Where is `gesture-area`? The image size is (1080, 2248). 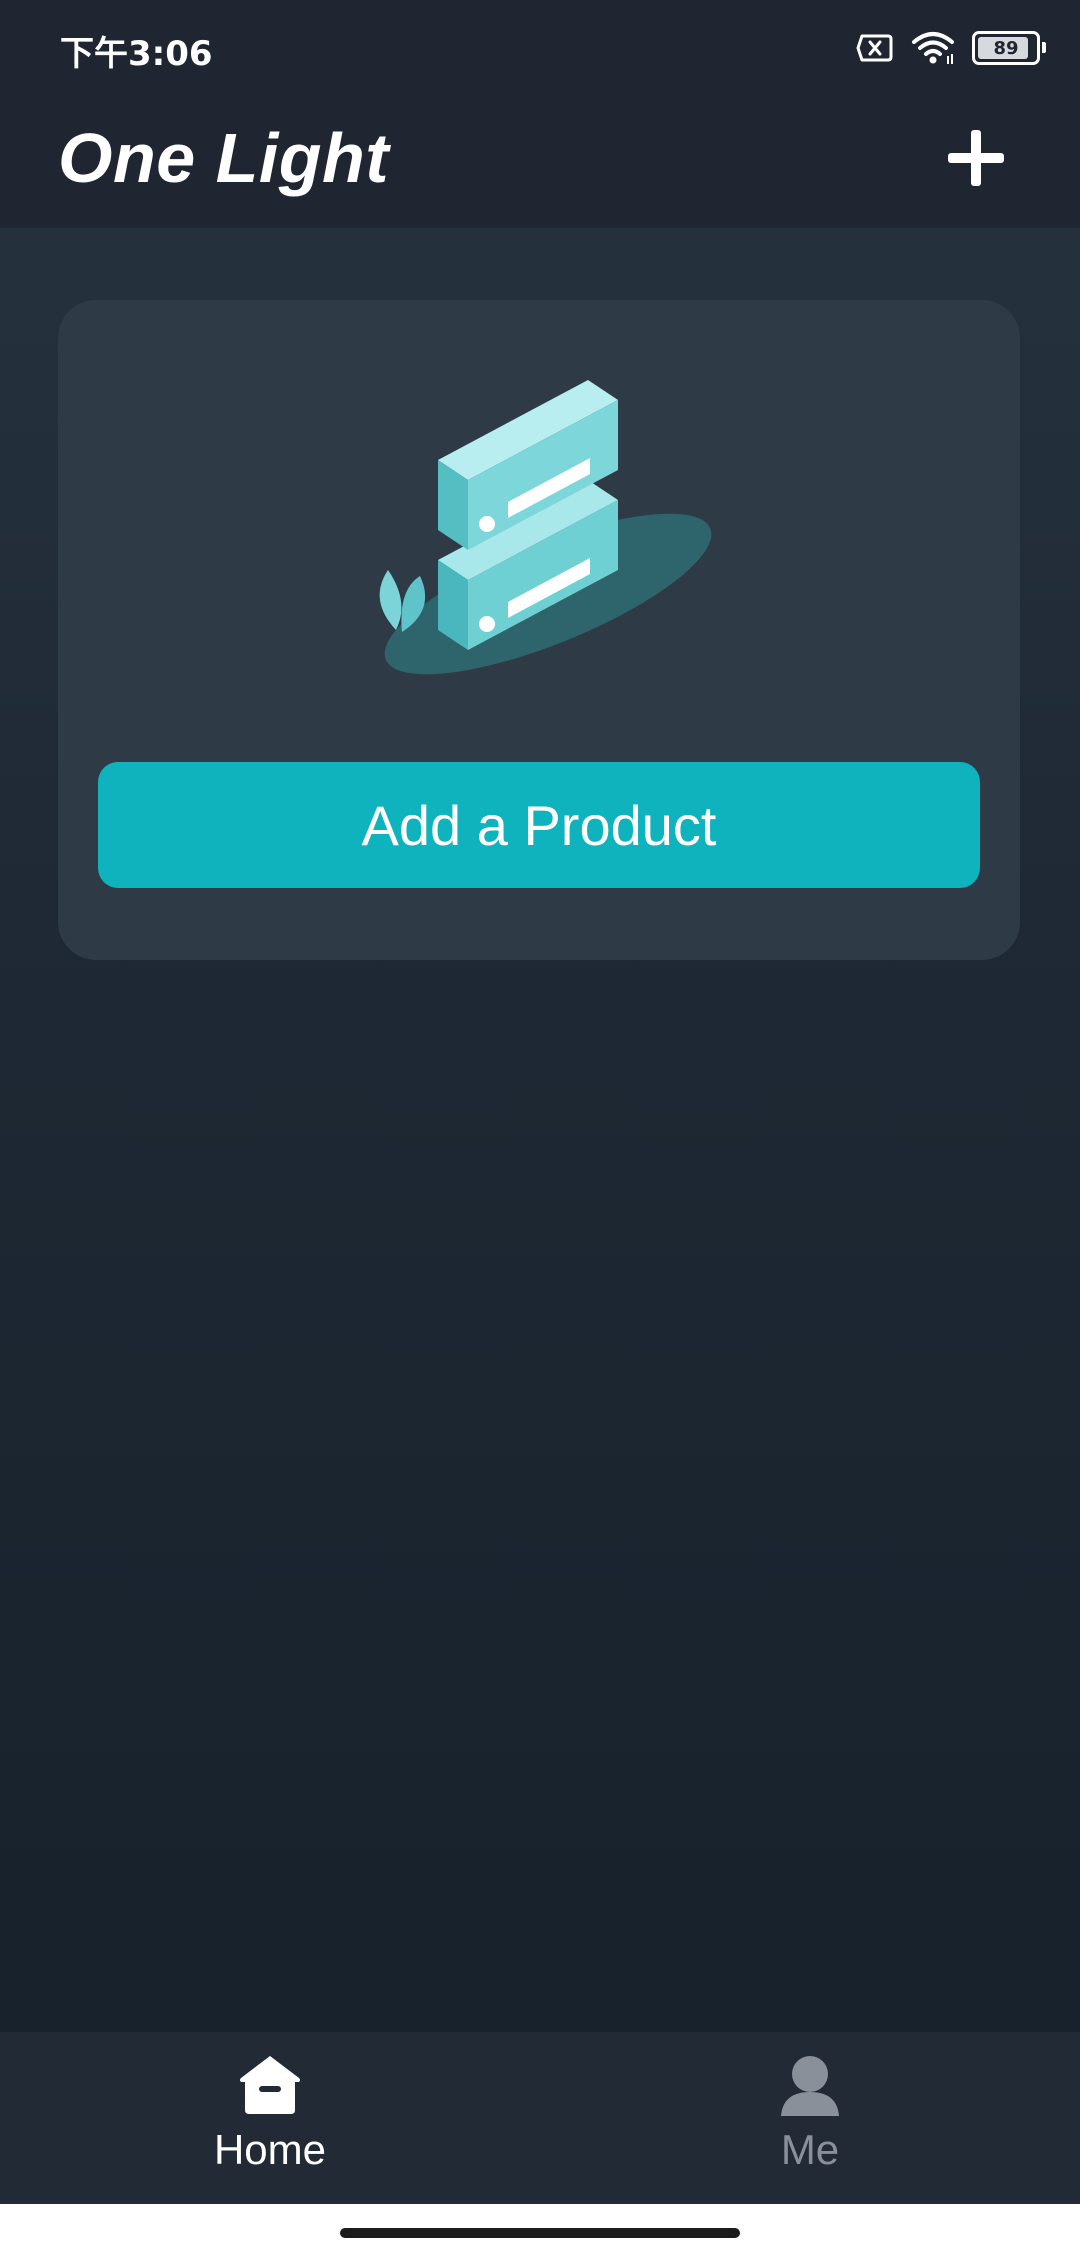 gesture-area is located at coordinates (540, 2226).